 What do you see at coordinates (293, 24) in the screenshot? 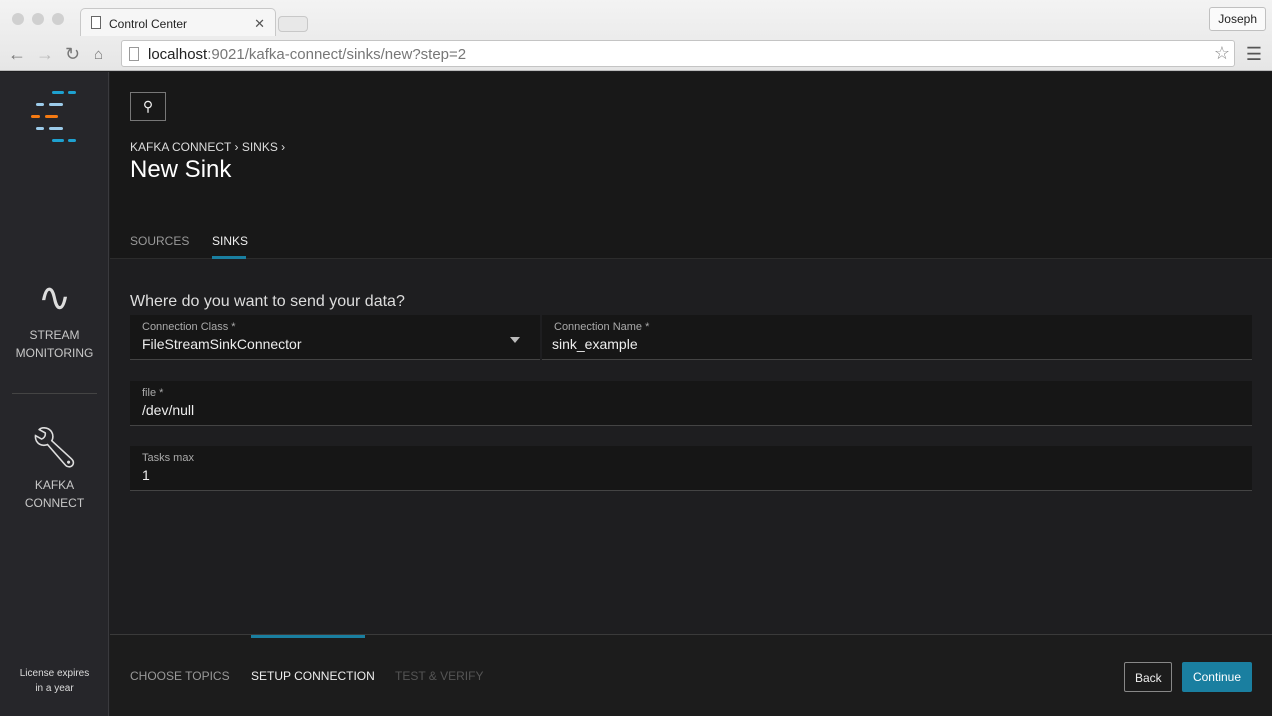
I see `new-tab-button` at bounding box center [293, 24].